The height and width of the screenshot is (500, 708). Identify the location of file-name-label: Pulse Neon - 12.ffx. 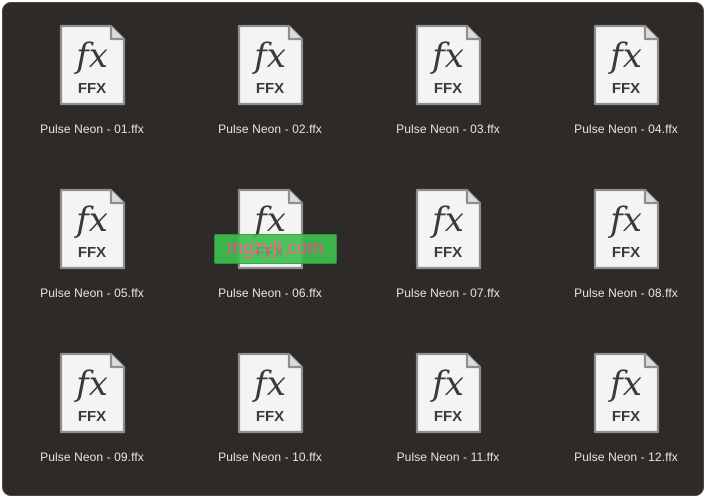
(626, 457).